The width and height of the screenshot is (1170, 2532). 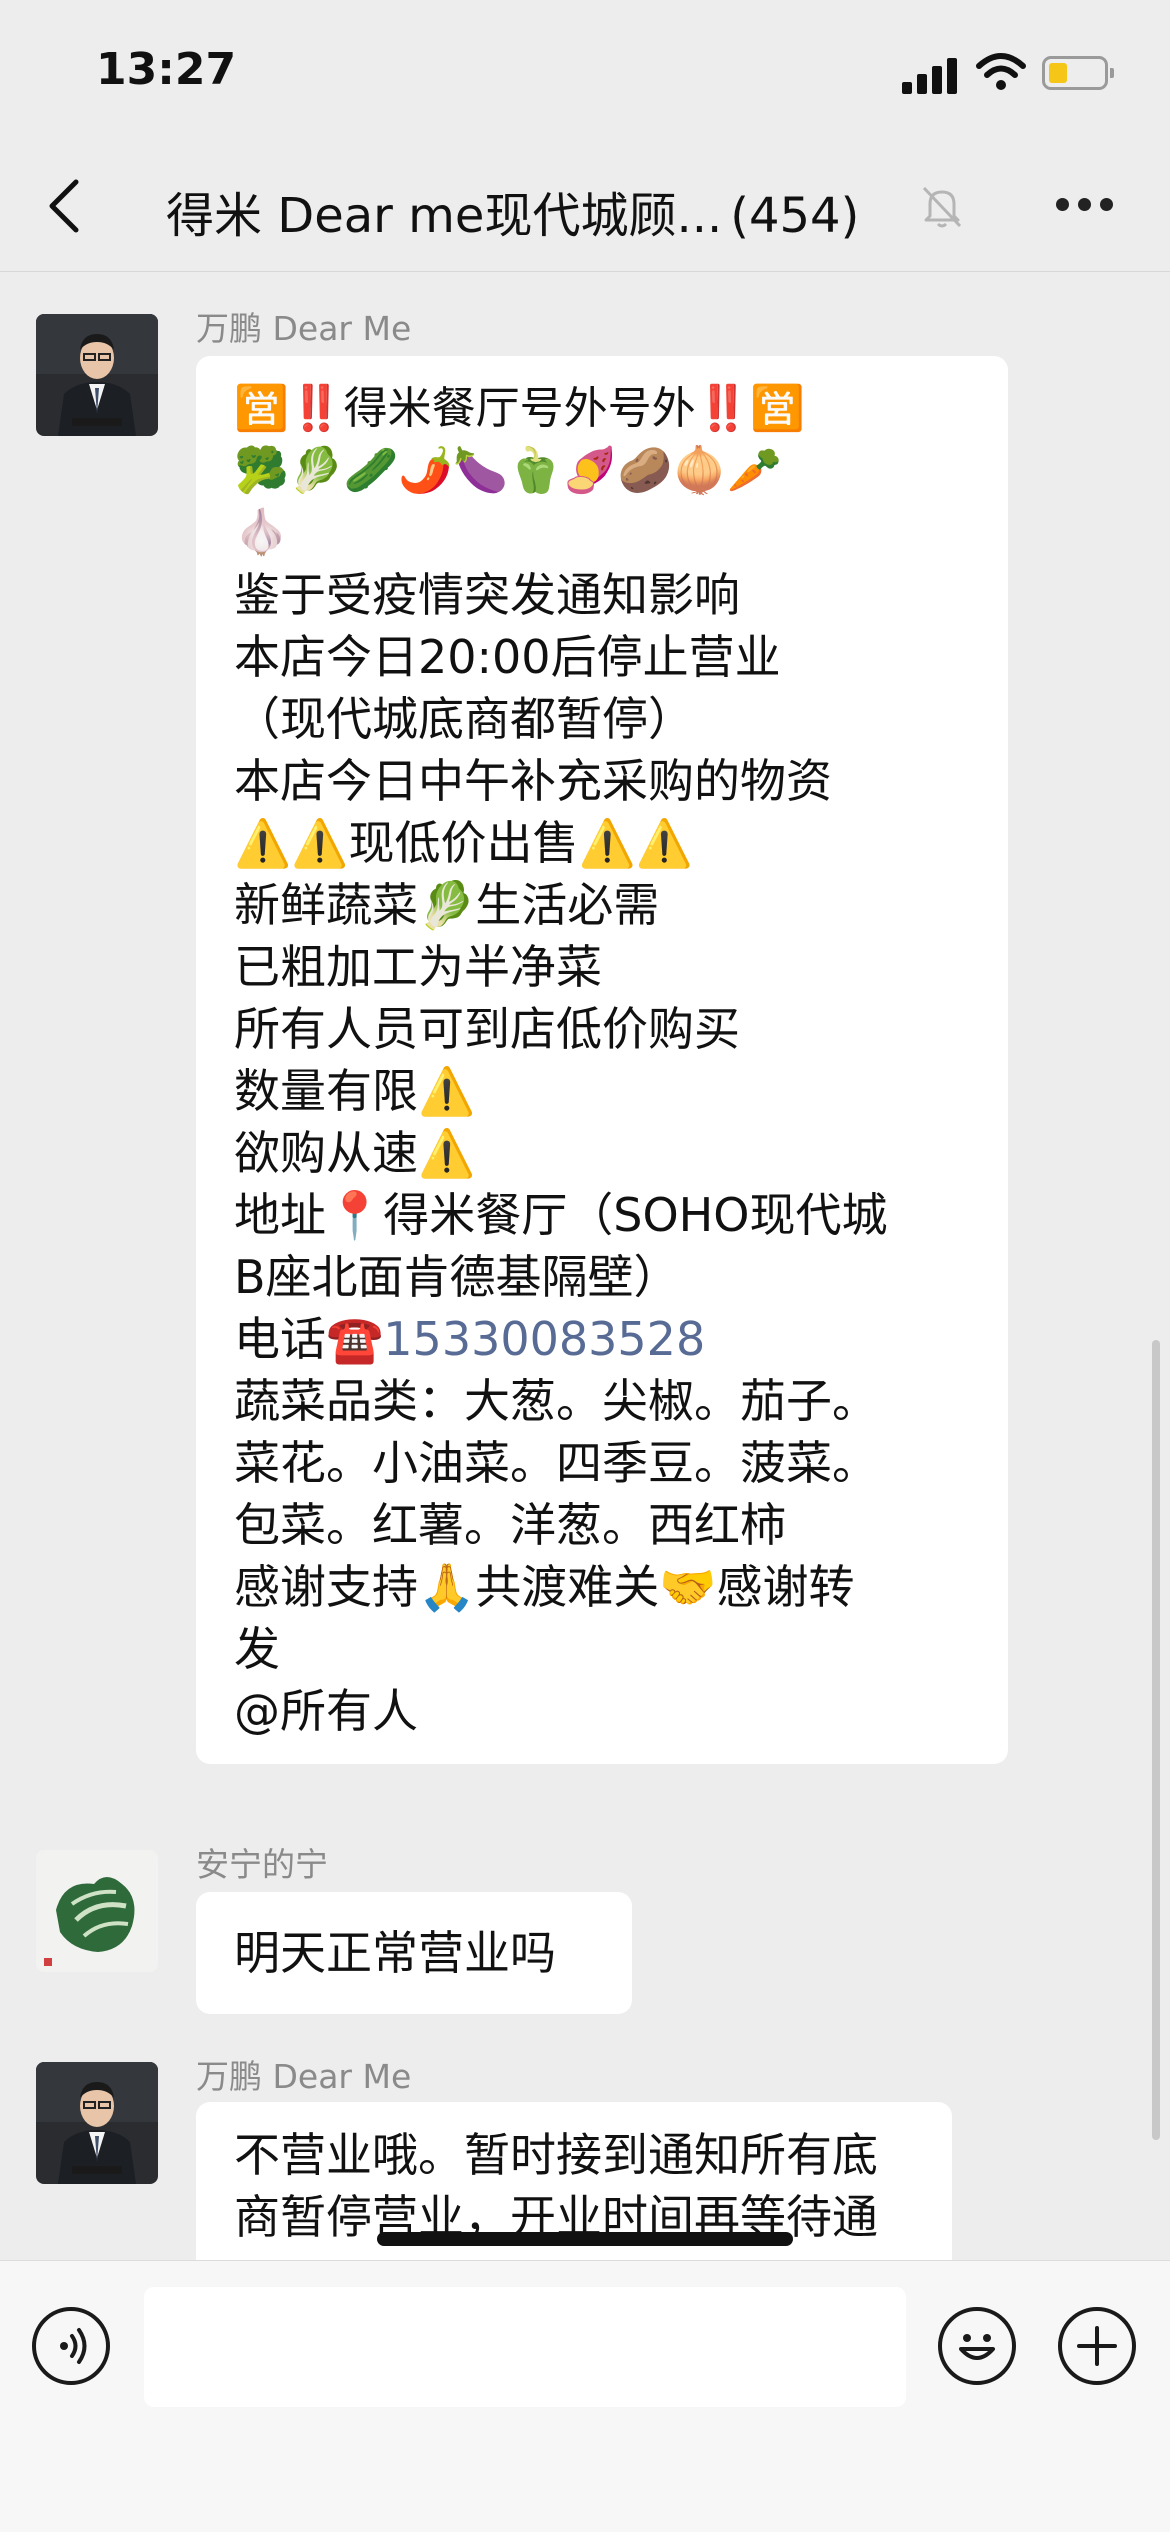 I want to click on message-line: 🧄, so click(x=261, y=532).